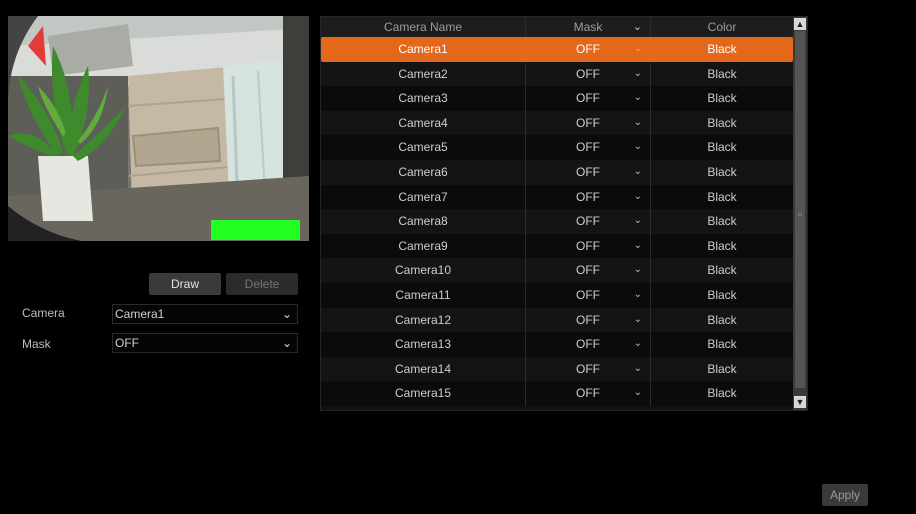 This screenshot has width=916, height=514. I want to click on table-row: Camera12 OFF ⌄ Black, so click(557, 320).